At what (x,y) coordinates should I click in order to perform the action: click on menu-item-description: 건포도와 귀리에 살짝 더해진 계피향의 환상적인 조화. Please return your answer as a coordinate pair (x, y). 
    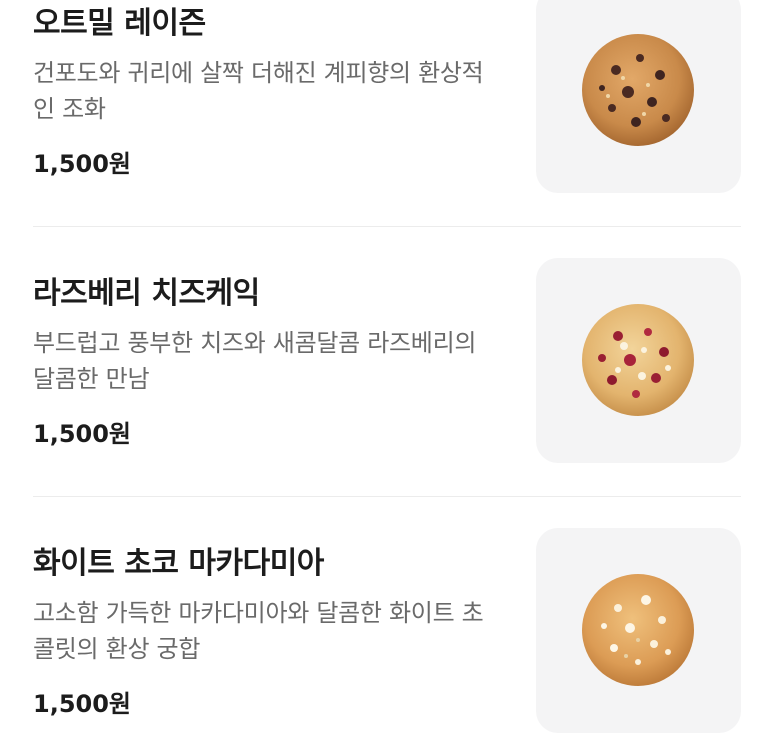
    Looking at the image, I should click on (258, 91).